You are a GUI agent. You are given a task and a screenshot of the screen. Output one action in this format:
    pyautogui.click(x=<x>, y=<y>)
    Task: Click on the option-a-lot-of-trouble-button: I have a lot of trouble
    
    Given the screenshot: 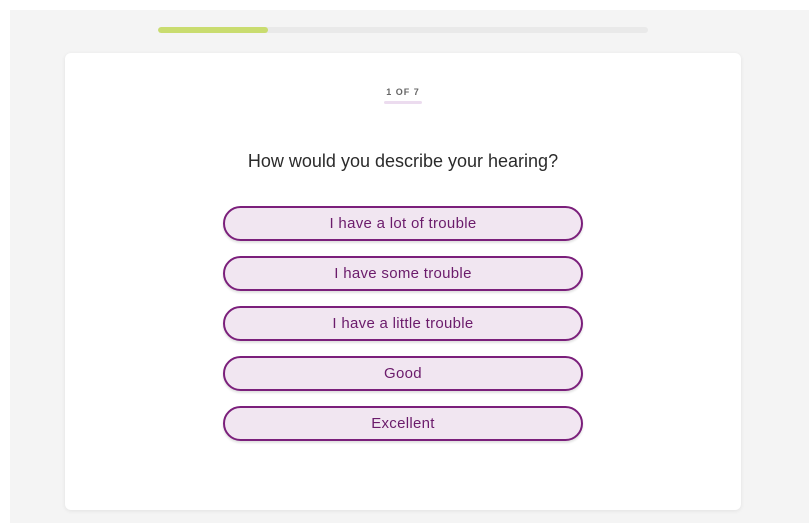 What is the action you would take?
    pyautogui.click(x=403, y=223)
    